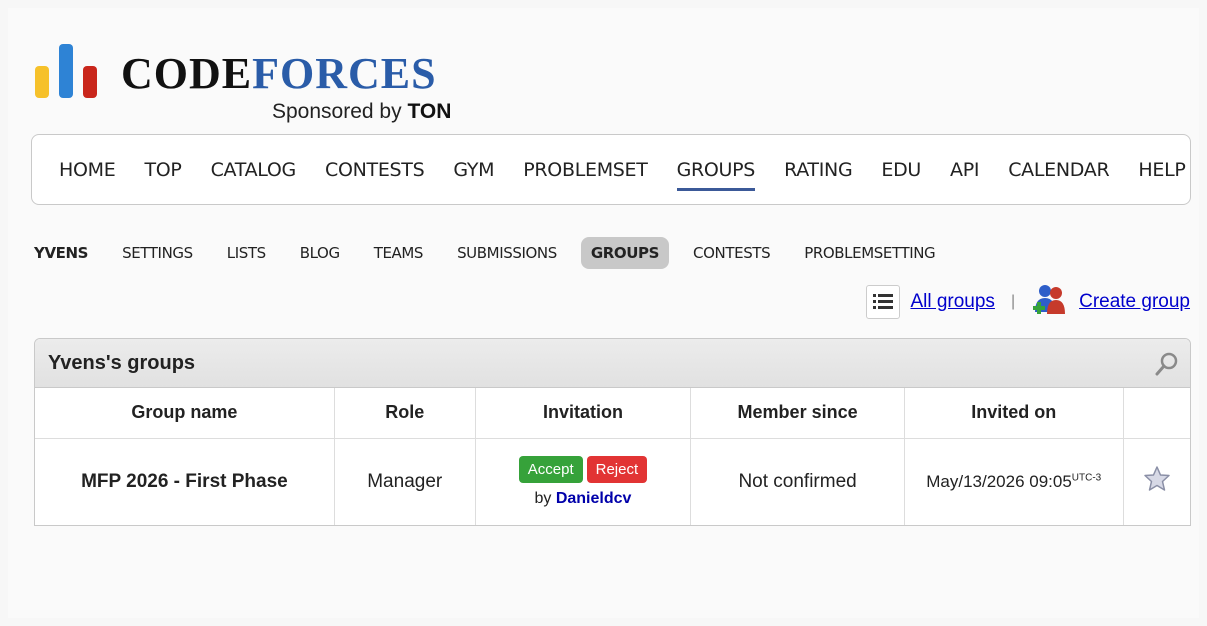 The height and width of the screenshot is (626, 1207). I want to click on col-invited-on: Invited on, so click(1014, 413).